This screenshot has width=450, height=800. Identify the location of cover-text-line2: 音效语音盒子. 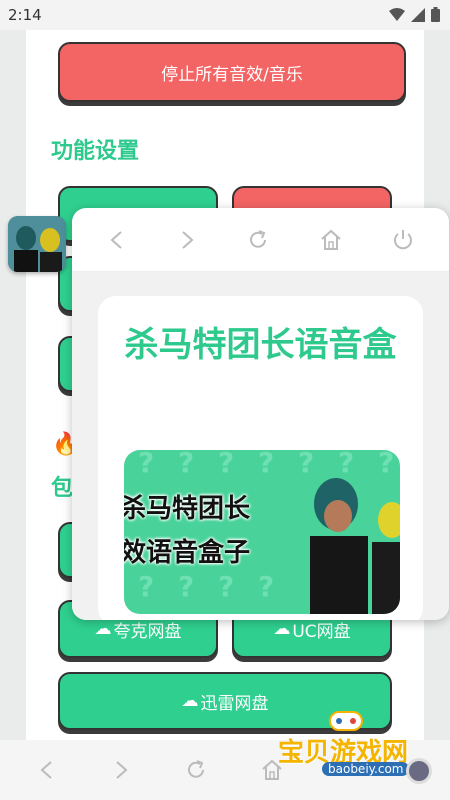
(187, 553).